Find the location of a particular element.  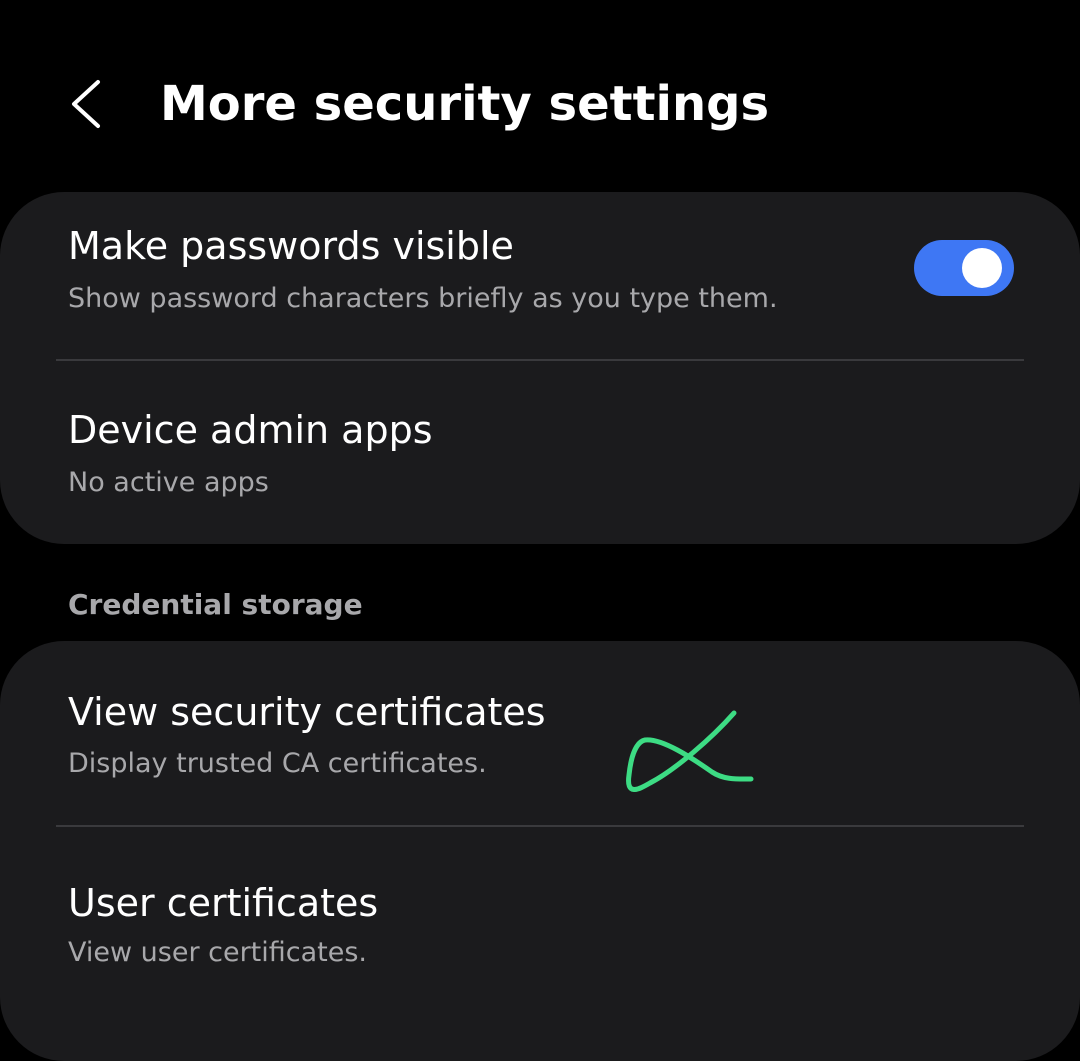

make-passwords-visible-toggle is located at coordinates (964, 268).